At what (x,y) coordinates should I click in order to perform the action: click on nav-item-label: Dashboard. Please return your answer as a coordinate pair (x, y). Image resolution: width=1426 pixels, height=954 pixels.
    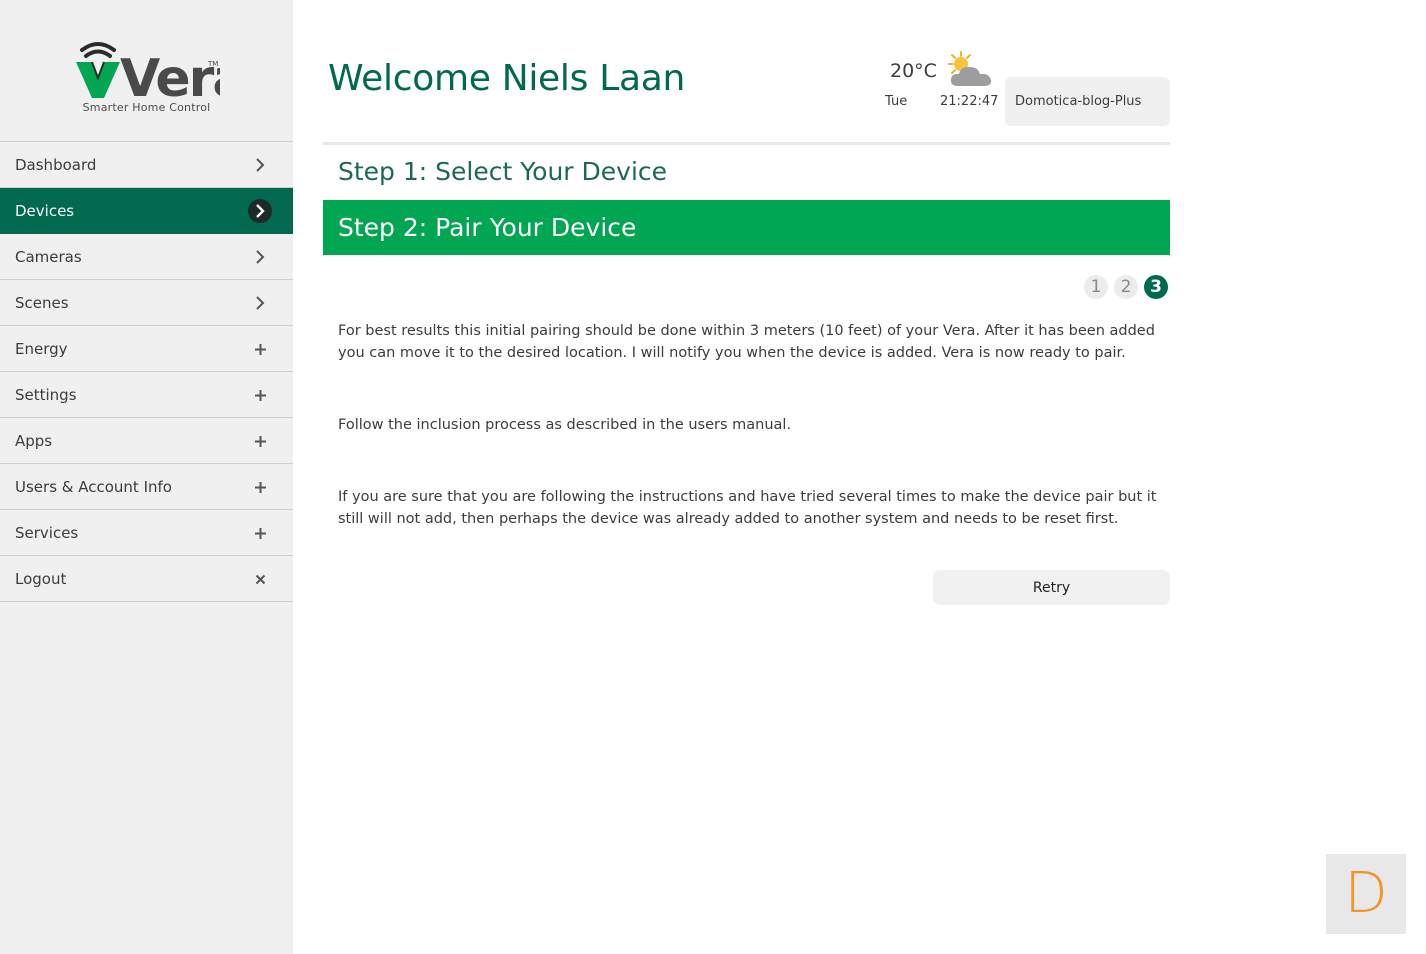
    Looking at the image, I should click on (56, 164).